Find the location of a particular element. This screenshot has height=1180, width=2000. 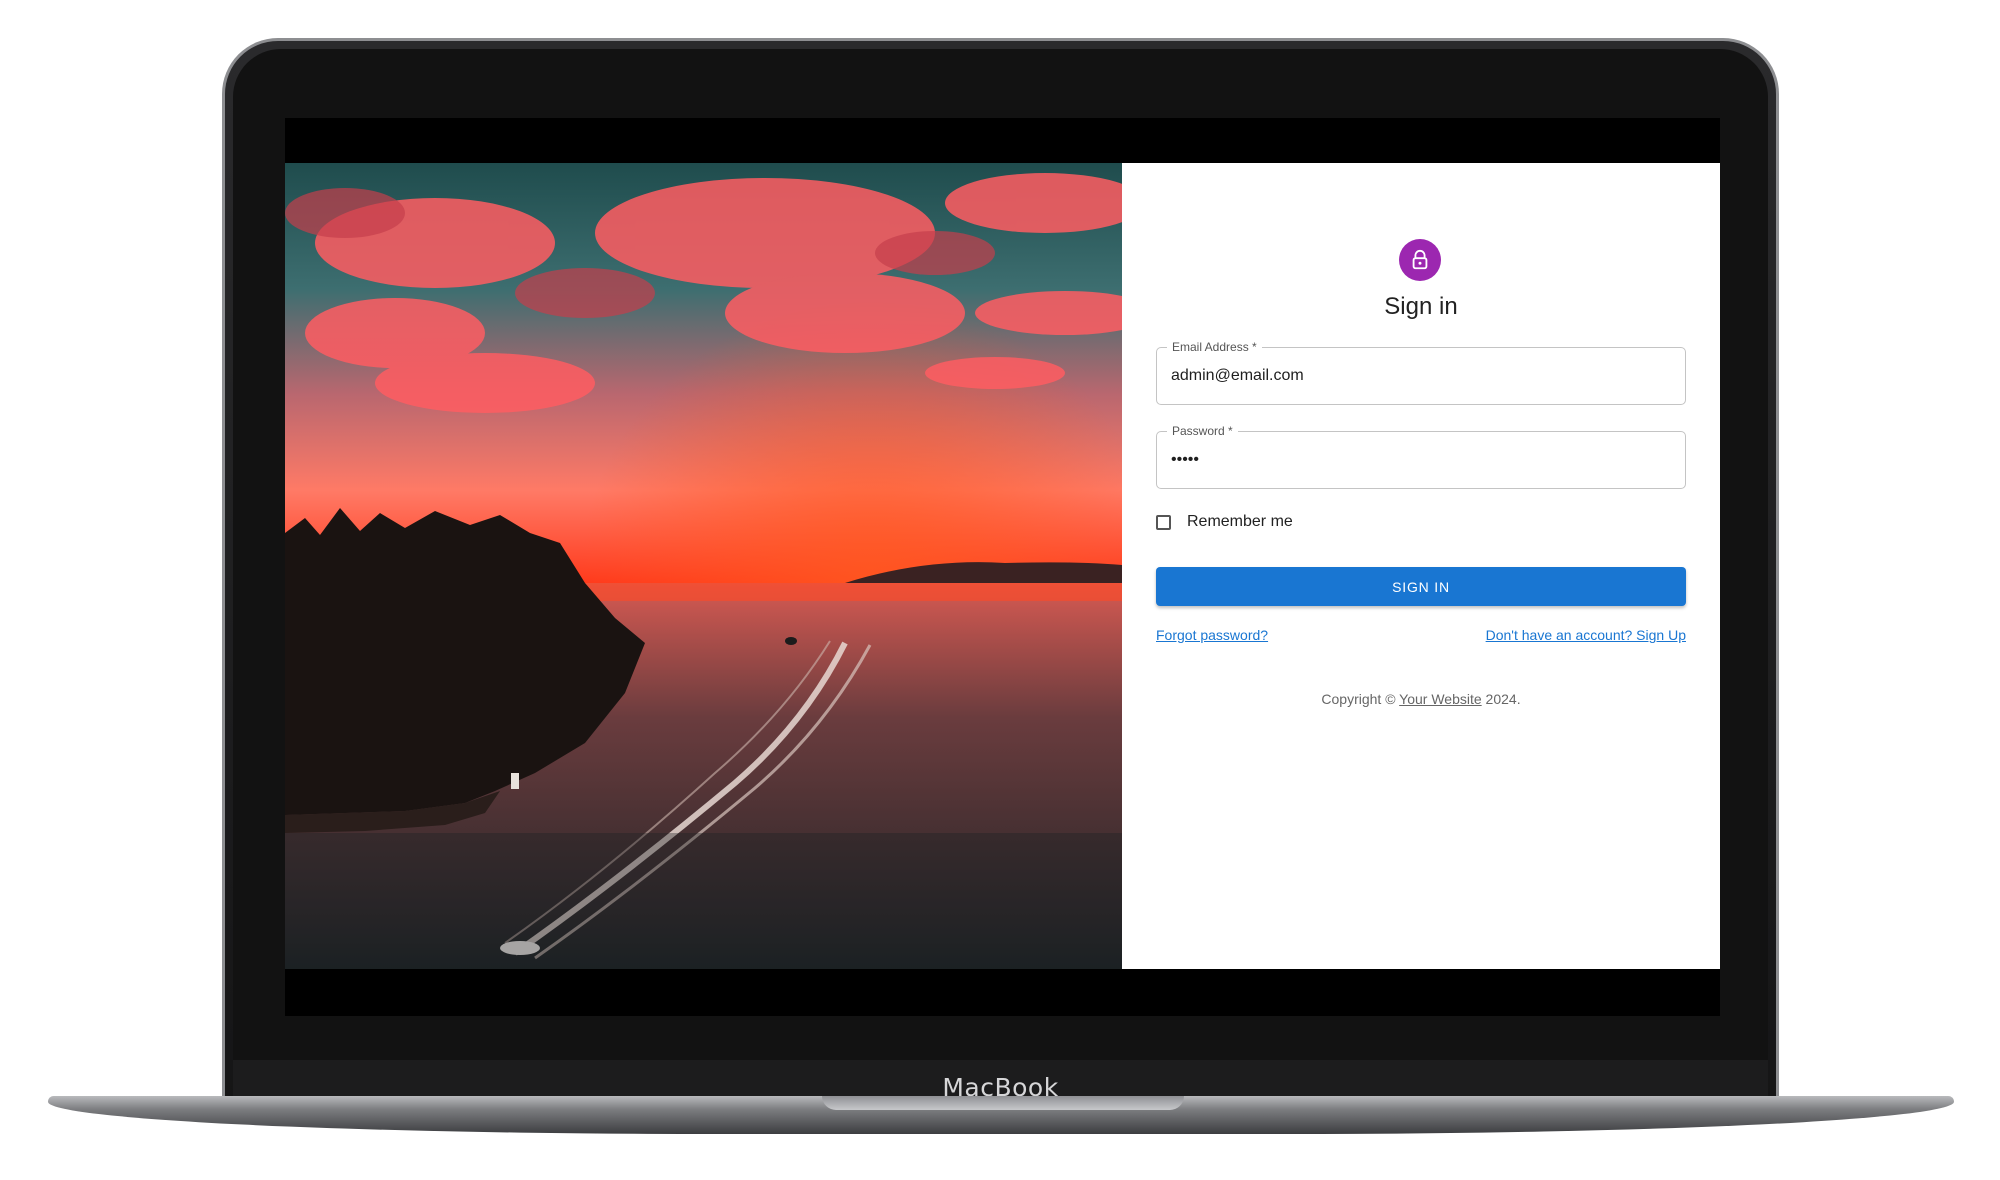

lock-avatar is located at coordinates (1420, 260).